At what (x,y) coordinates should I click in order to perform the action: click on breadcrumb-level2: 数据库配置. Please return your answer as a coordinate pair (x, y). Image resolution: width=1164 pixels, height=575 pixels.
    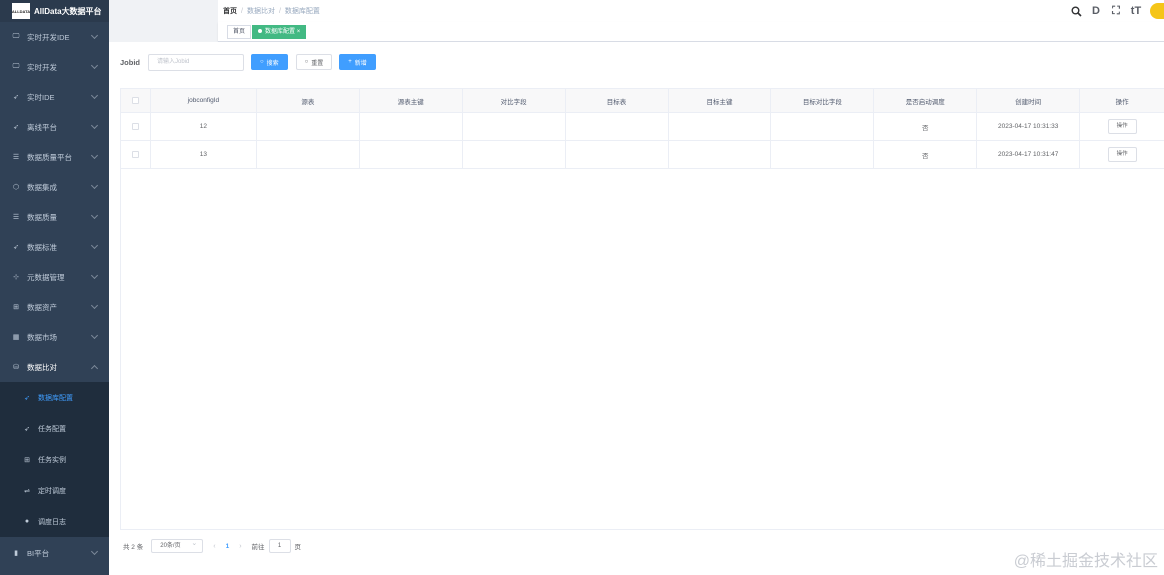
    Looking at the image, I should click on (302, 11).